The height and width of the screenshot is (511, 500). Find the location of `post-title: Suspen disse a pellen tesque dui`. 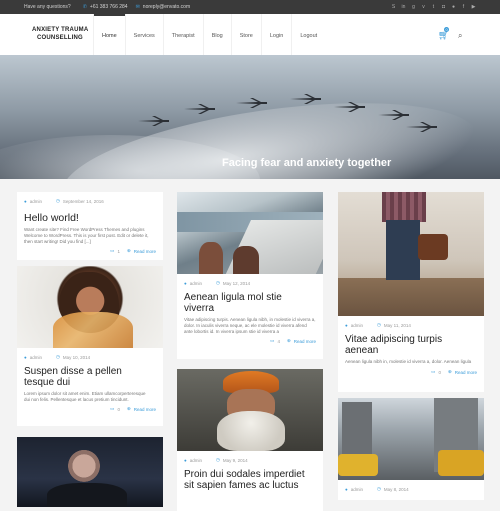

post-title: Suspen disse a pellen tesque dui is located at coordinates (88, 377).